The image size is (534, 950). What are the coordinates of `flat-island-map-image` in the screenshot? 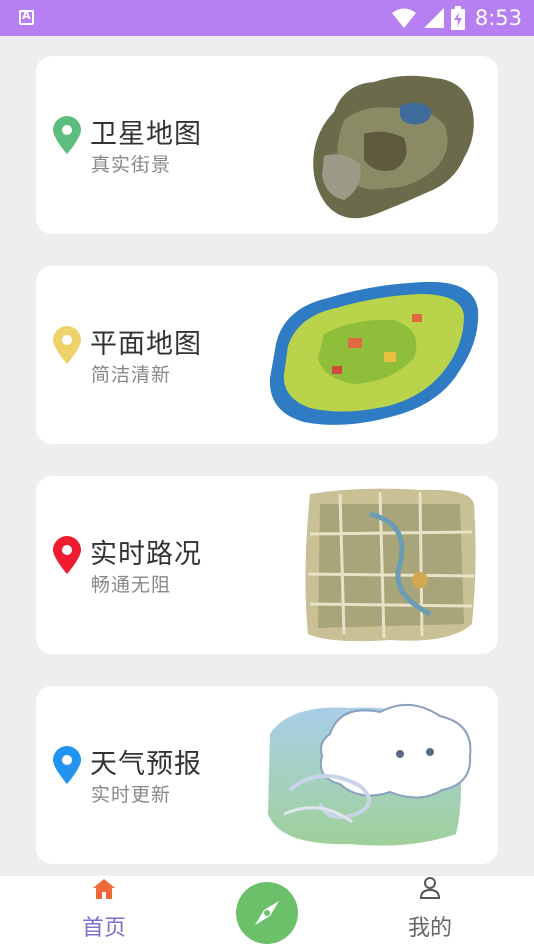 It's located at (374, 353).